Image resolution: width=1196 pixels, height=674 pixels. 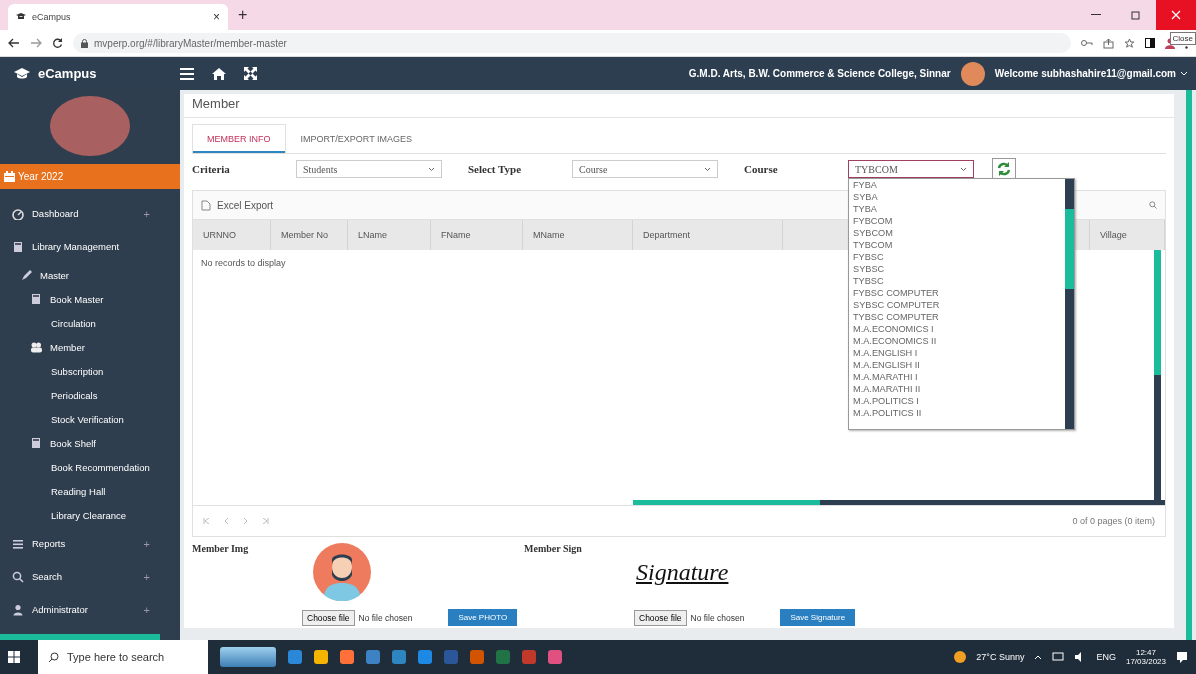 What do you see at coordinates (553, 549) in the screenshot?
I see `image-label: Member Sign` at bounding box center [553, 549].